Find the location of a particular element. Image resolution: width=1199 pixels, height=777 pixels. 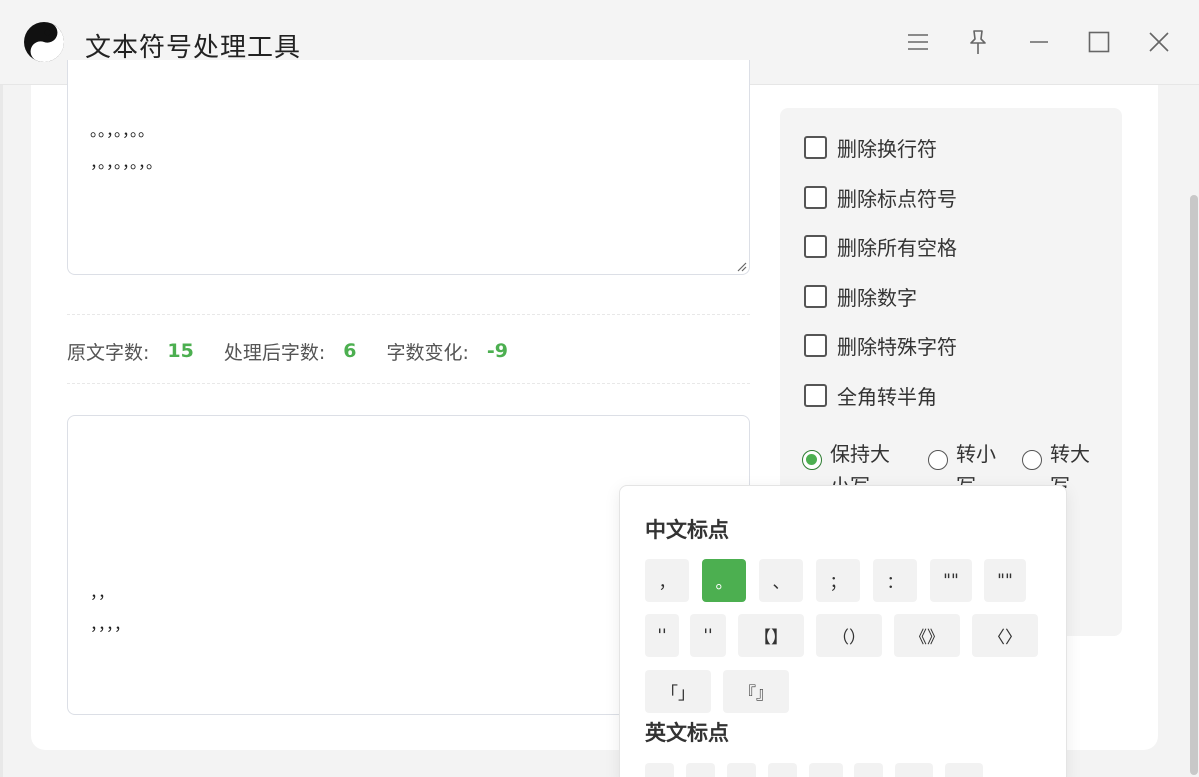

stats-bar: 原文字数: 15 处理后字数: 6 字数变化: -9 is located at coordinates (302, 351).